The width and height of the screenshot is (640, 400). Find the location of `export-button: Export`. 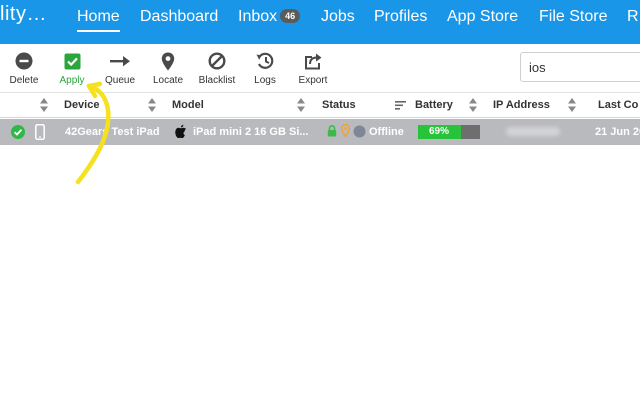

export-button: Export is located at coordinates (313, 68).